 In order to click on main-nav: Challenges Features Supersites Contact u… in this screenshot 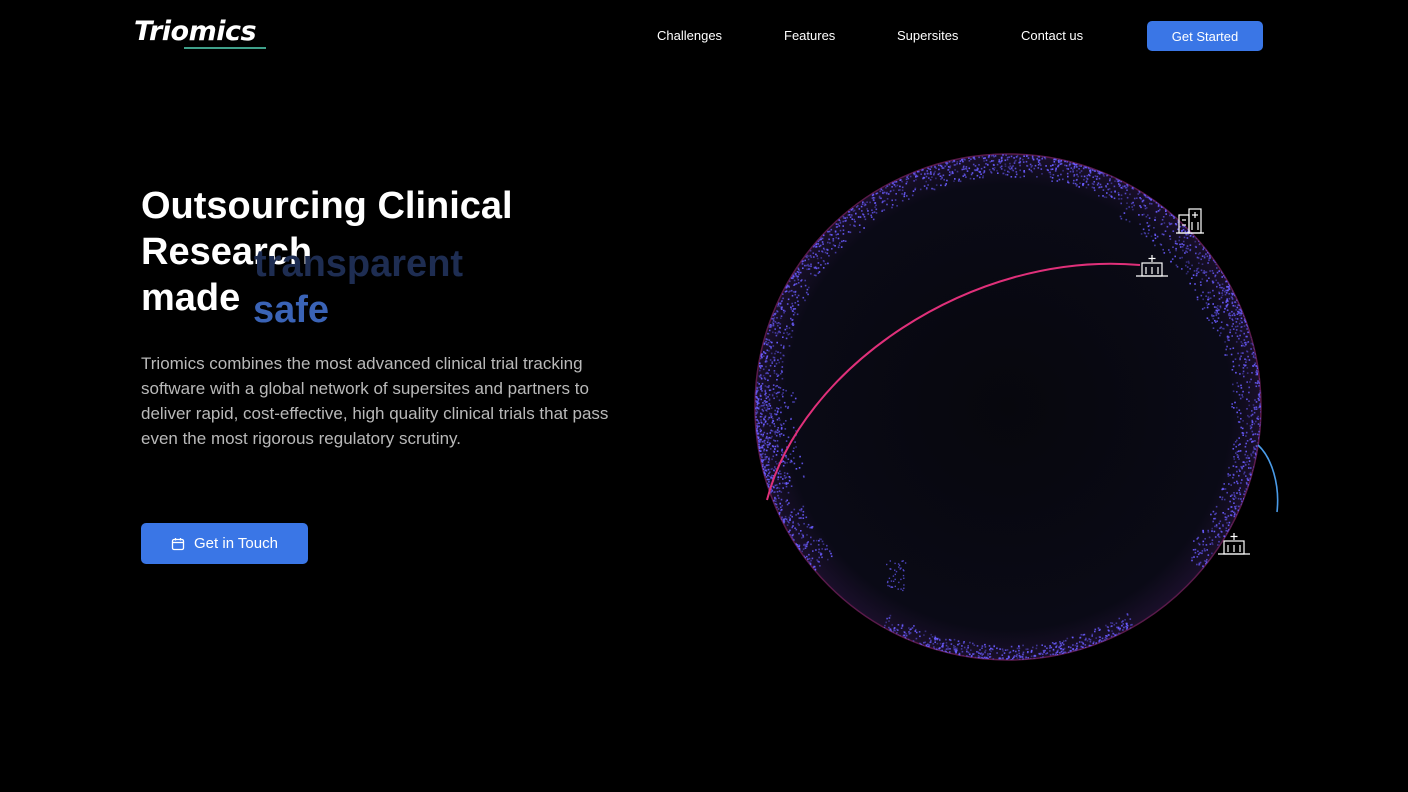, I will do `click(704, 36)`.